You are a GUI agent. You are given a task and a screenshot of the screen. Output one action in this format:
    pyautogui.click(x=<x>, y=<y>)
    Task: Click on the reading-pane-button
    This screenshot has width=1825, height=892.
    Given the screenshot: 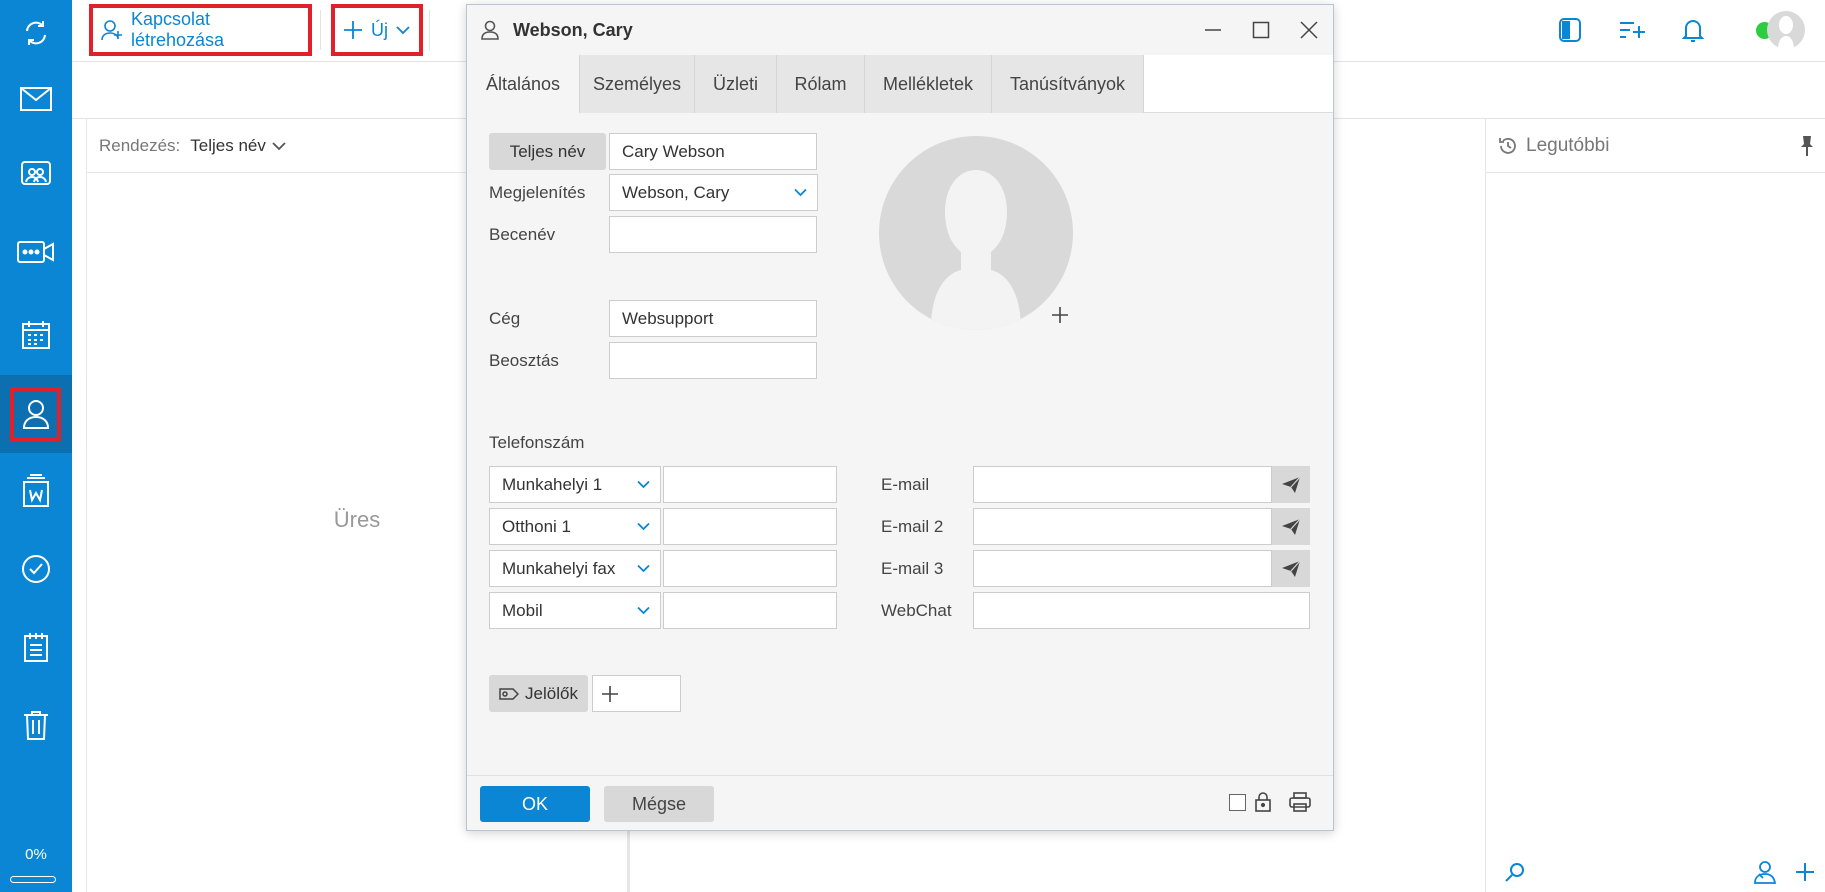 What is the action you would take?
    pyautogui.click(x=1570, y=30)
    